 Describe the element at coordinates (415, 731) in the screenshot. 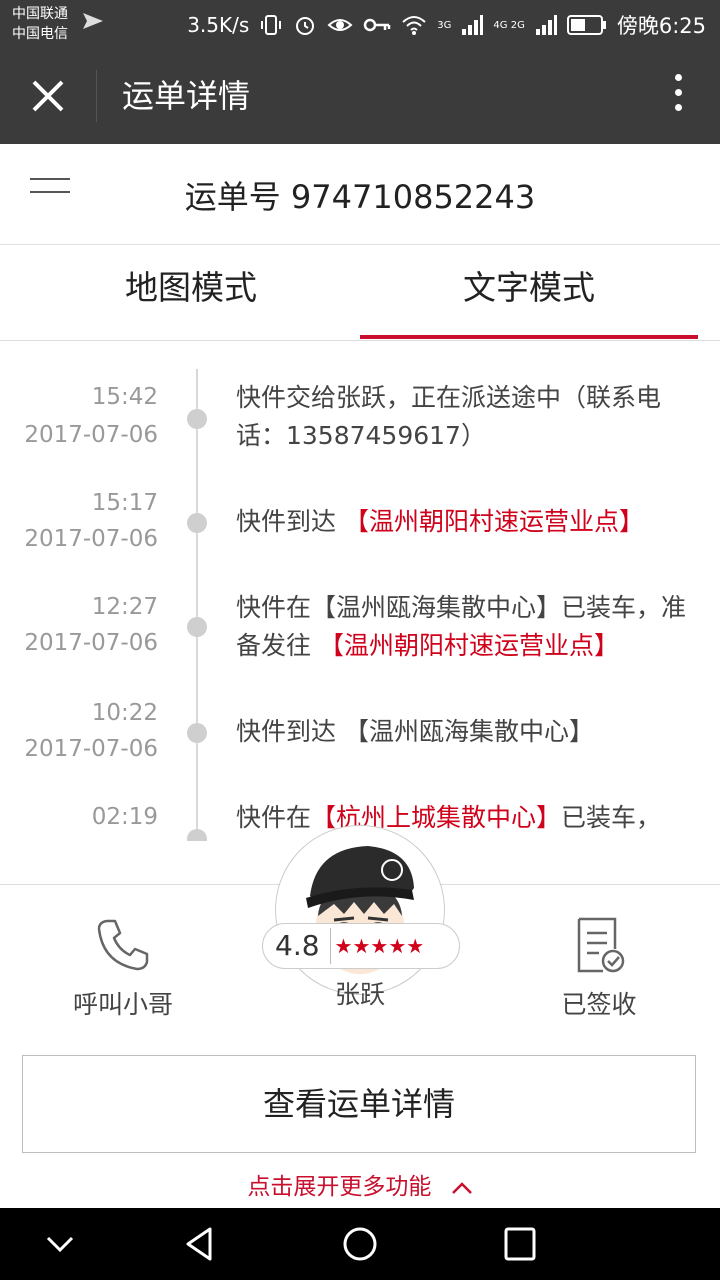

I see `event-text: 快件到达 【温州瓯海集散中心】` at that location.